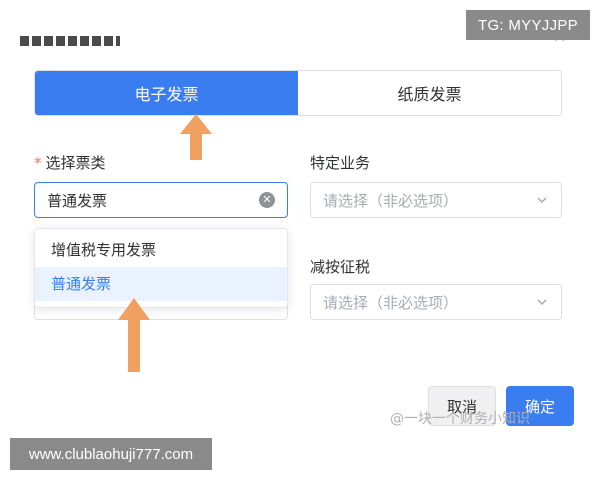 This screenshot has height=480, width=600. I want to click on tab-paper-invoice: 纸质发票, so click(429, 93).